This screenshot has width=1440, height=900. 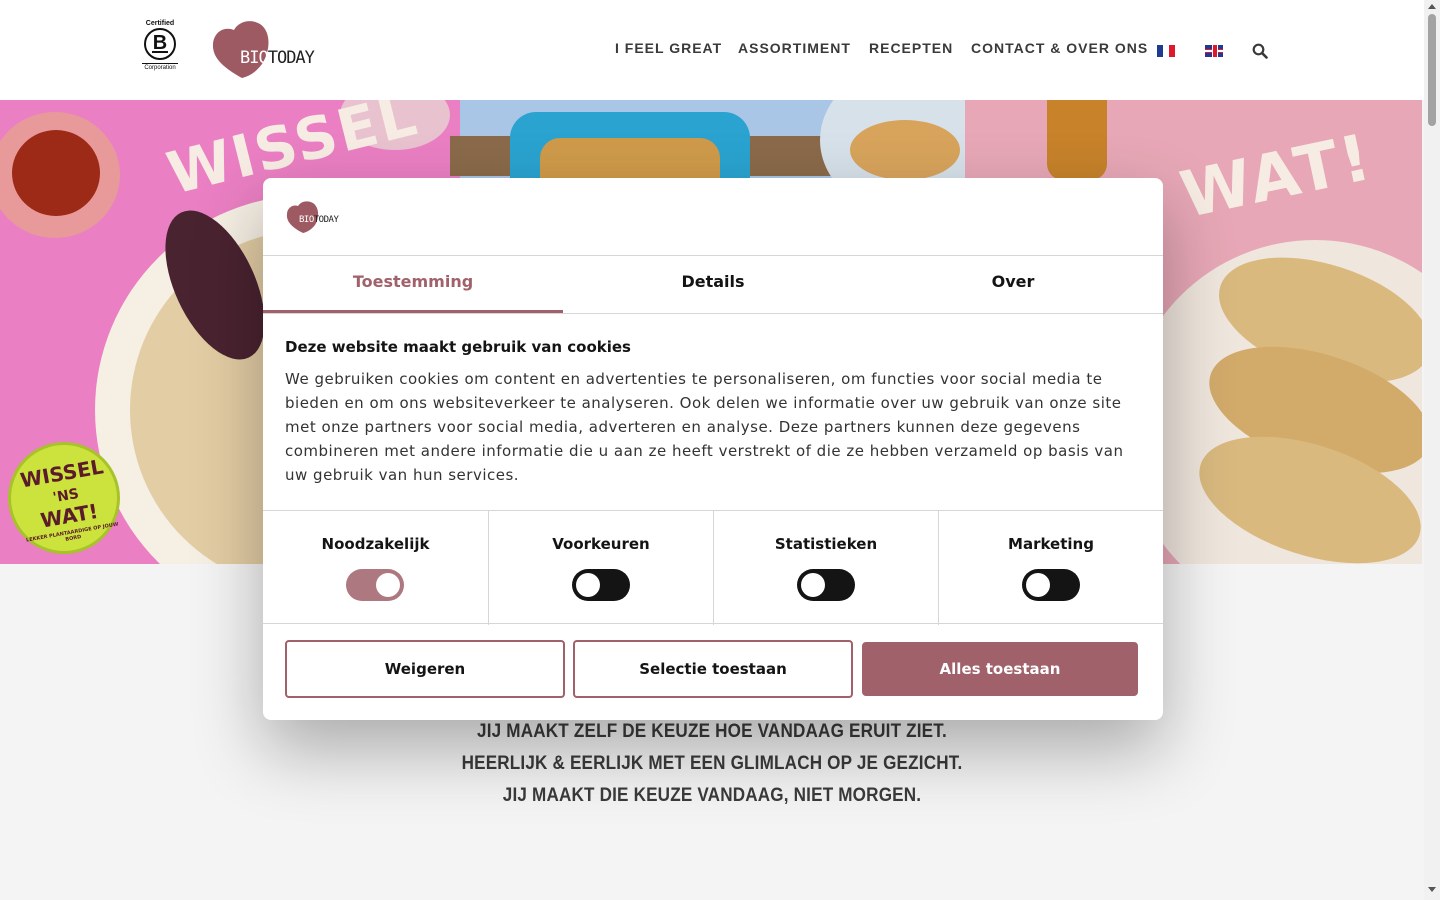 I want to click on toggle-cell-marketing: Marketing, so click(x=1050, y=568).